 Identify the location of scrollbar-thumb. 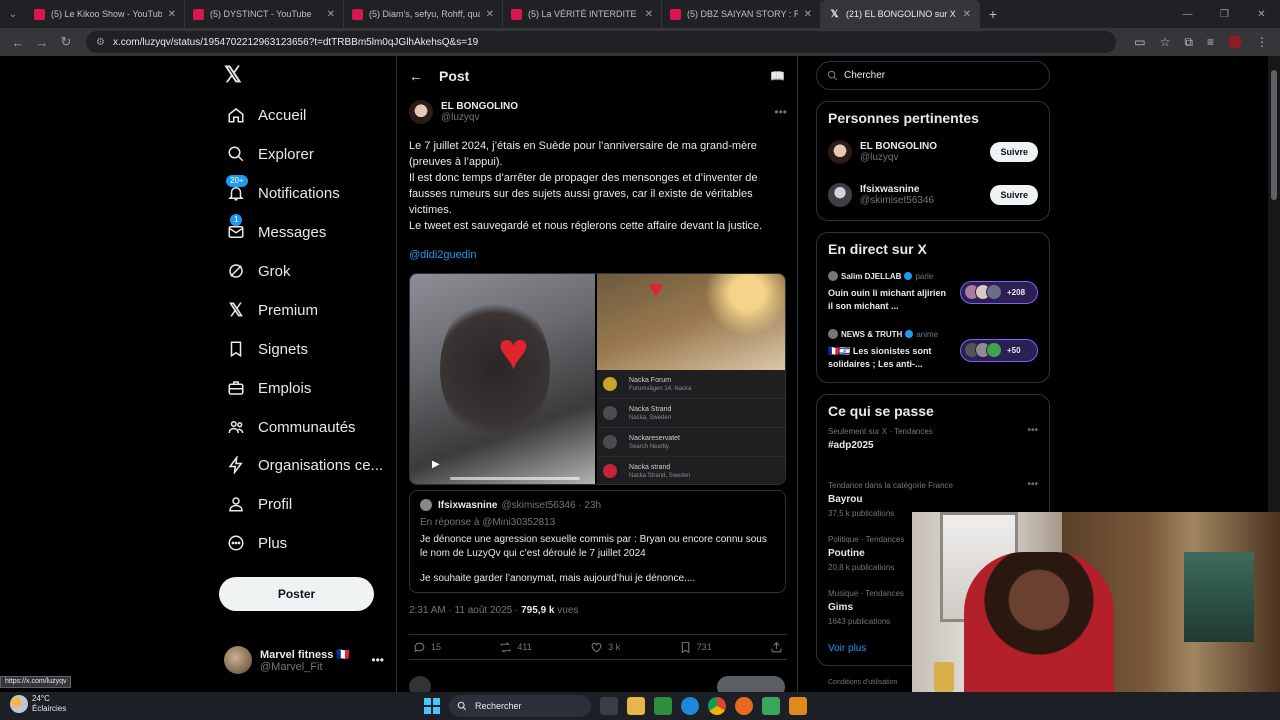
(1274, 135).